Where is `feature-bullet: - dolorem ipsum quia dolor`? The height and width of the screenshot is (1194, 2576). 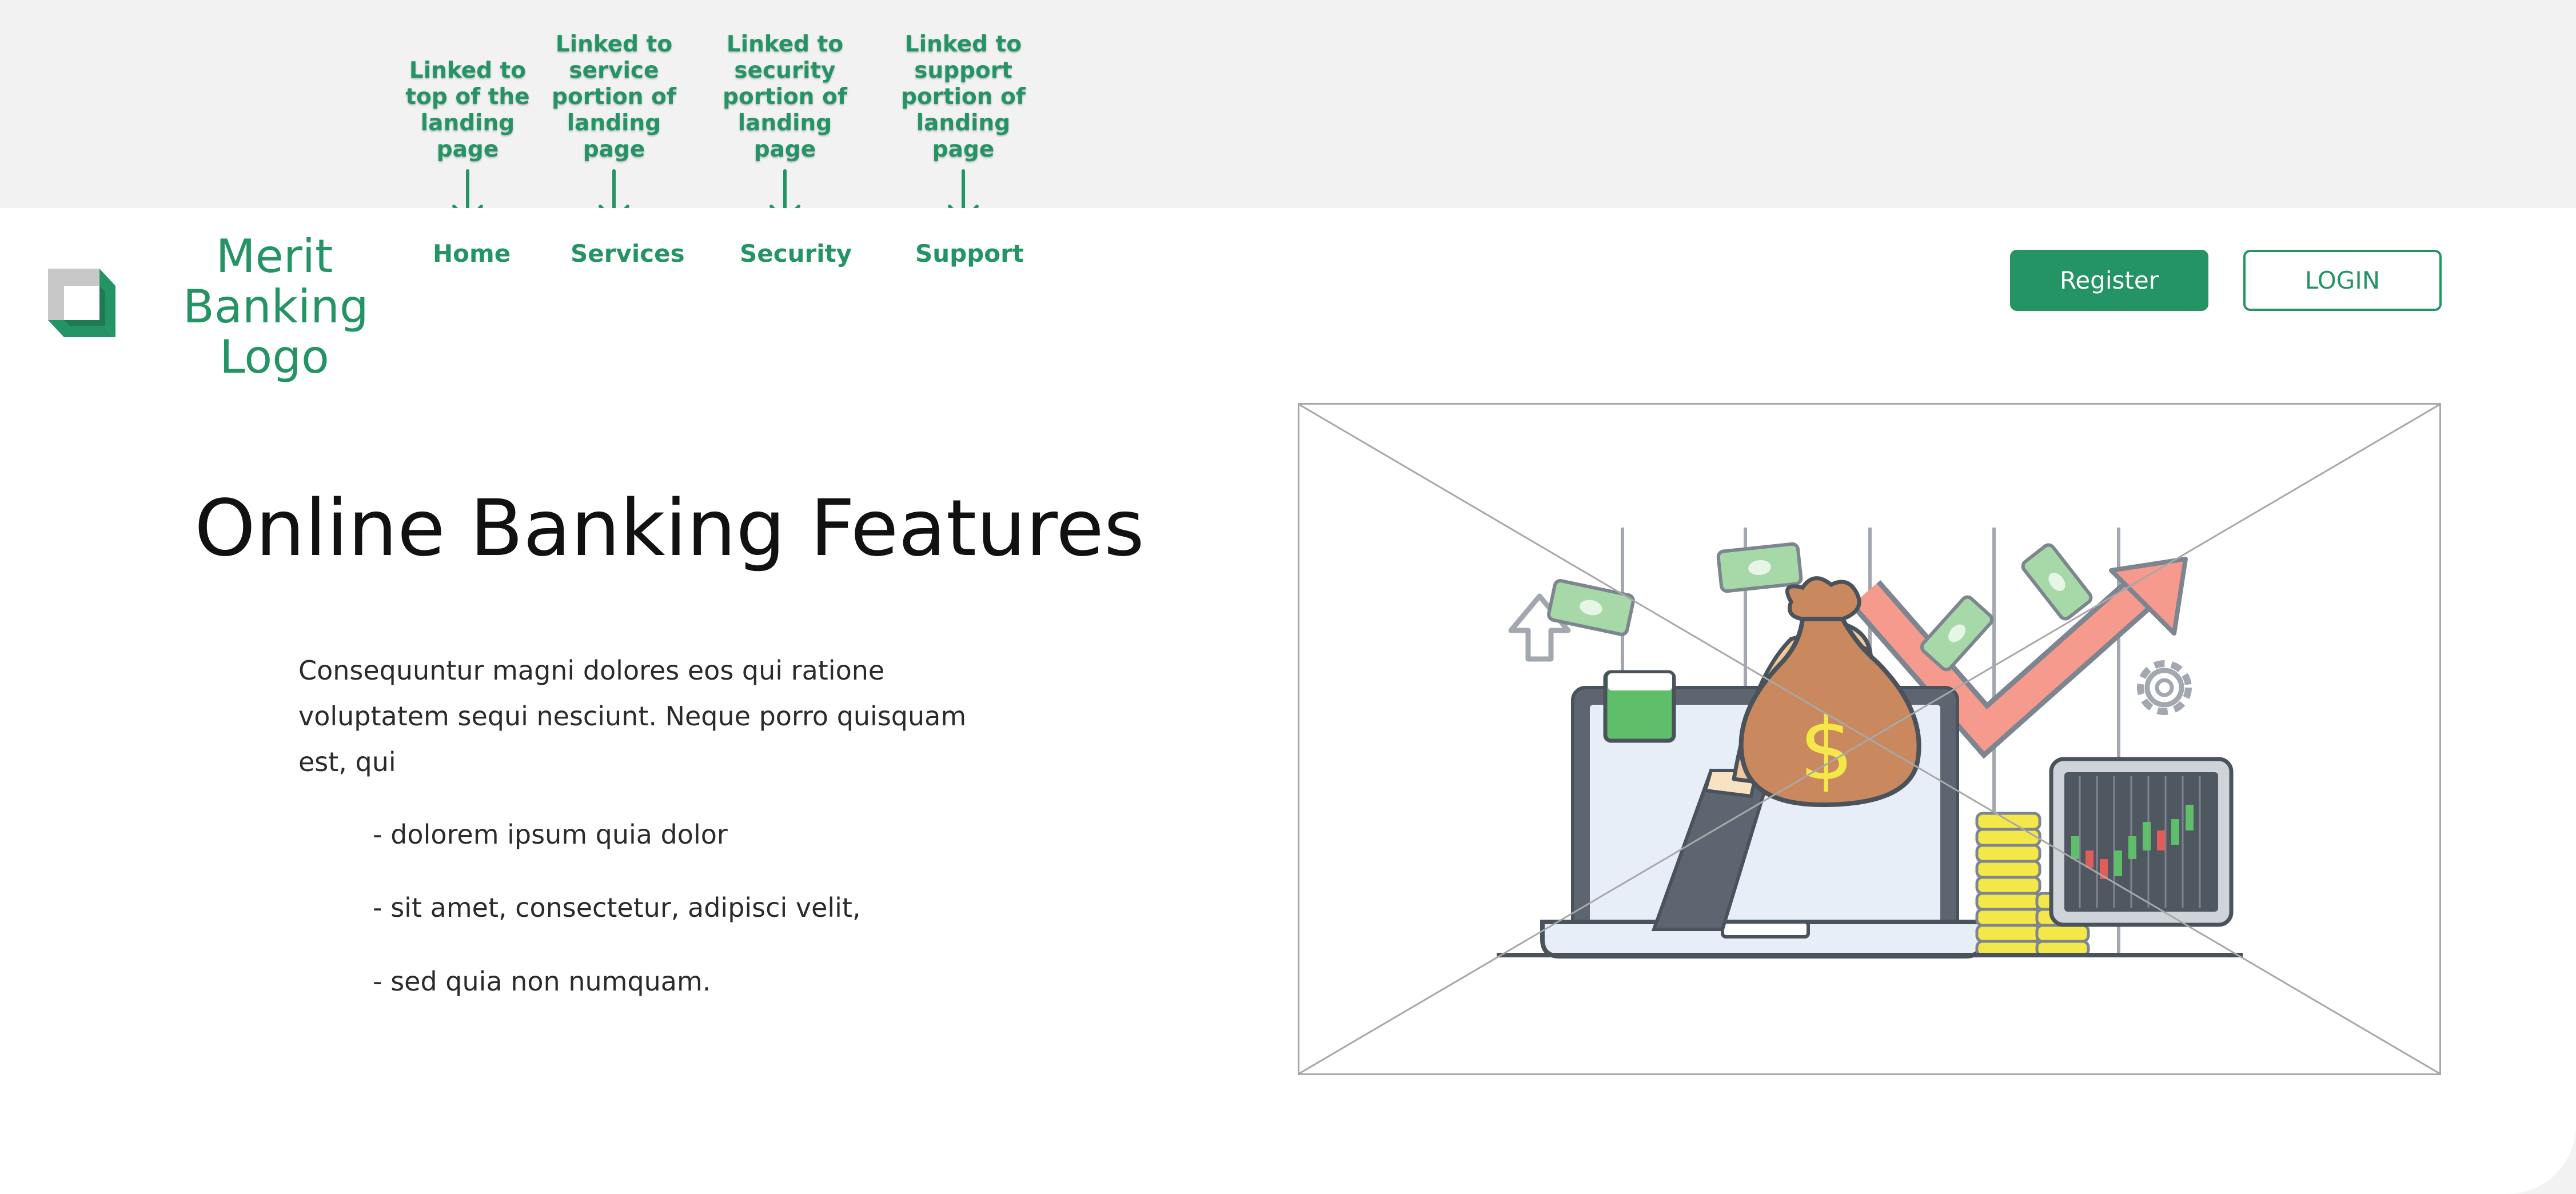
feature-bullet: - dolorem ipsum quia dolor is located at coordinates (550, 834).